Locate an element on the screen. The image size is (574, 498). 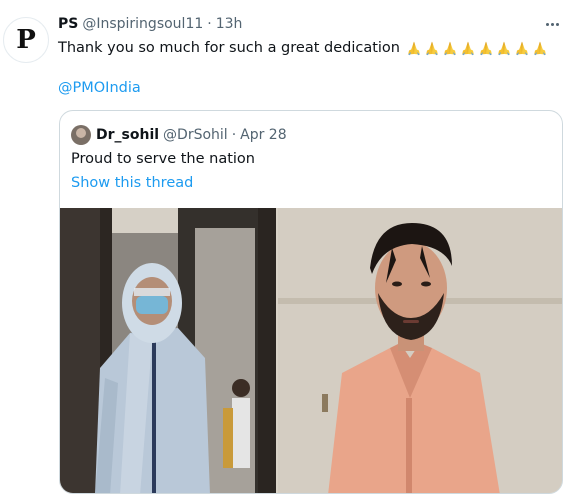
emoji-row is located at coordinates (477, 48).